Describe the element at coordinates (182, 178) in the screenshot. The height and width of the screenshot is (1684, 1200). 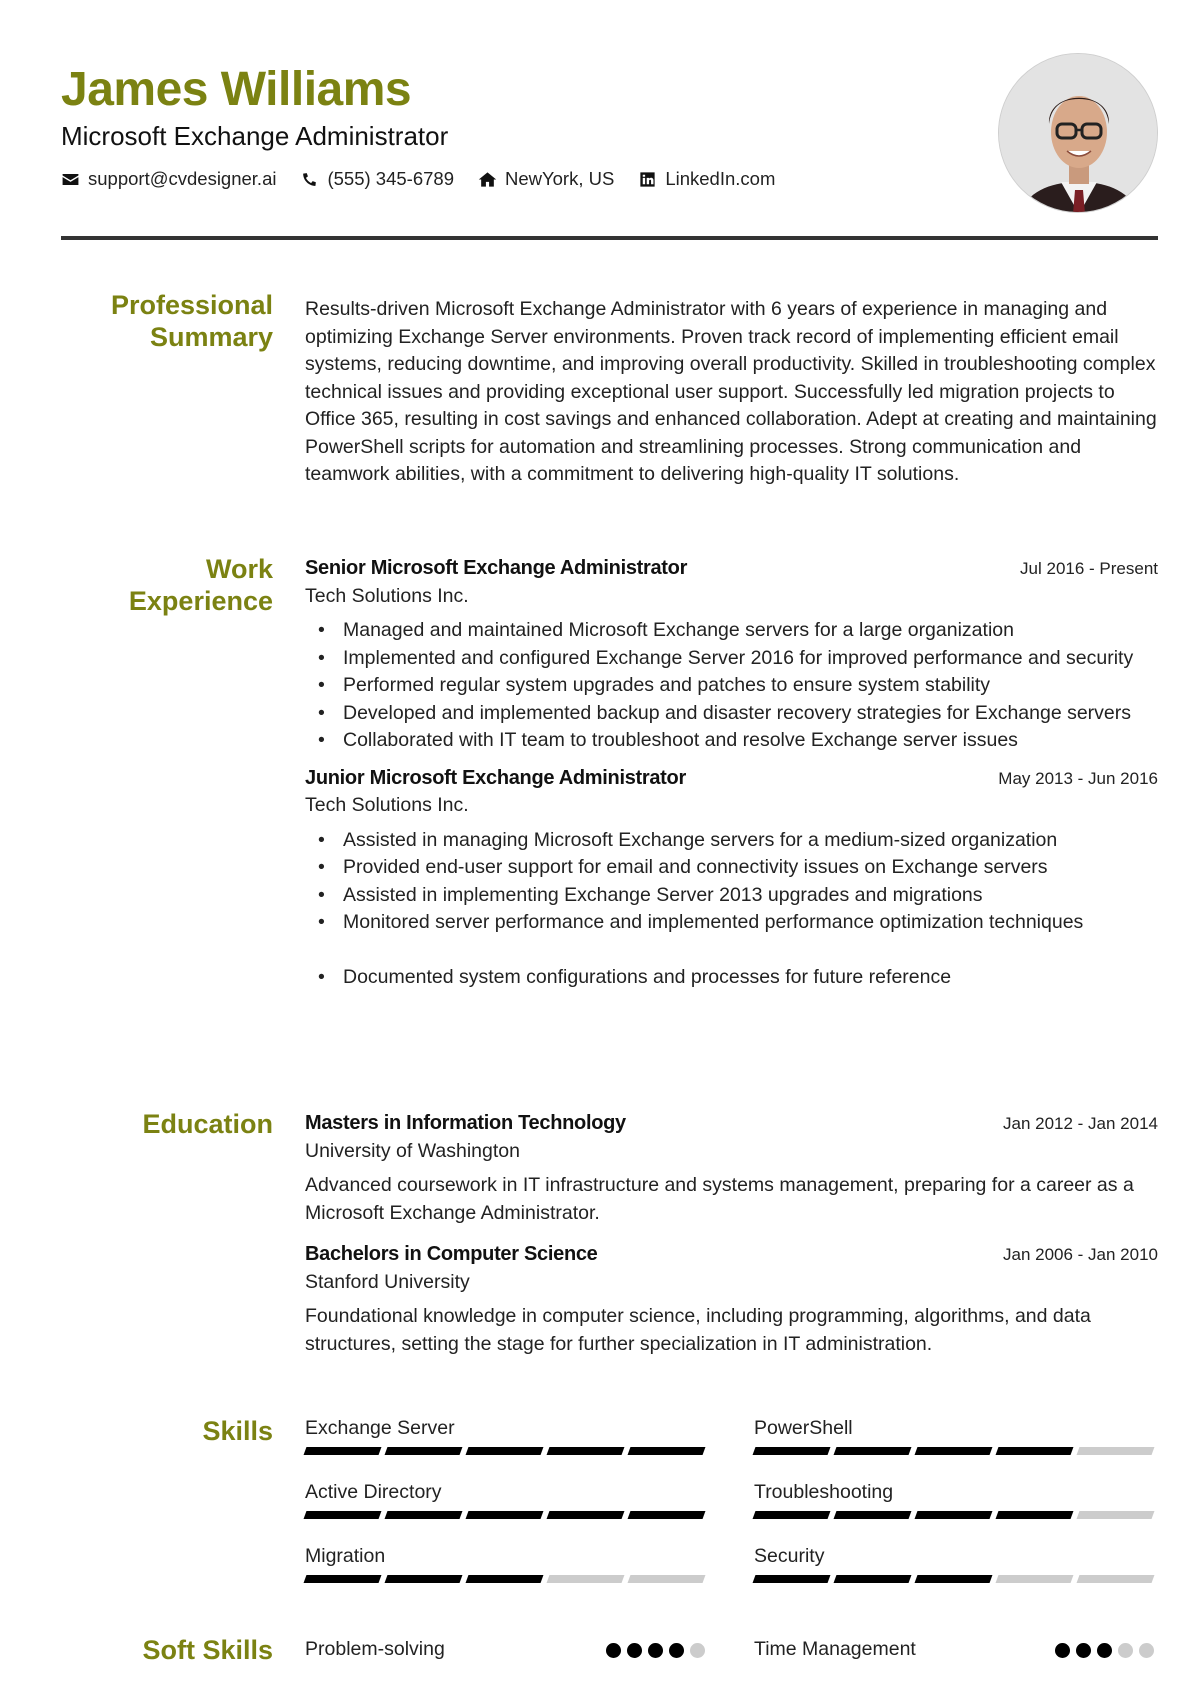
I see `contact-email-text: support@cvdesigner.ai` at that location.